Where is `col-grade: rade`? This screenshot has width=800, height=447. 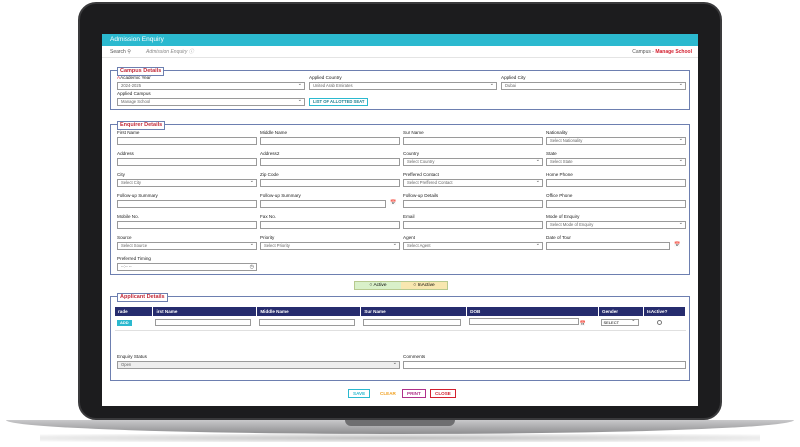 col-grade: rade is located at coordinates (134, 311).